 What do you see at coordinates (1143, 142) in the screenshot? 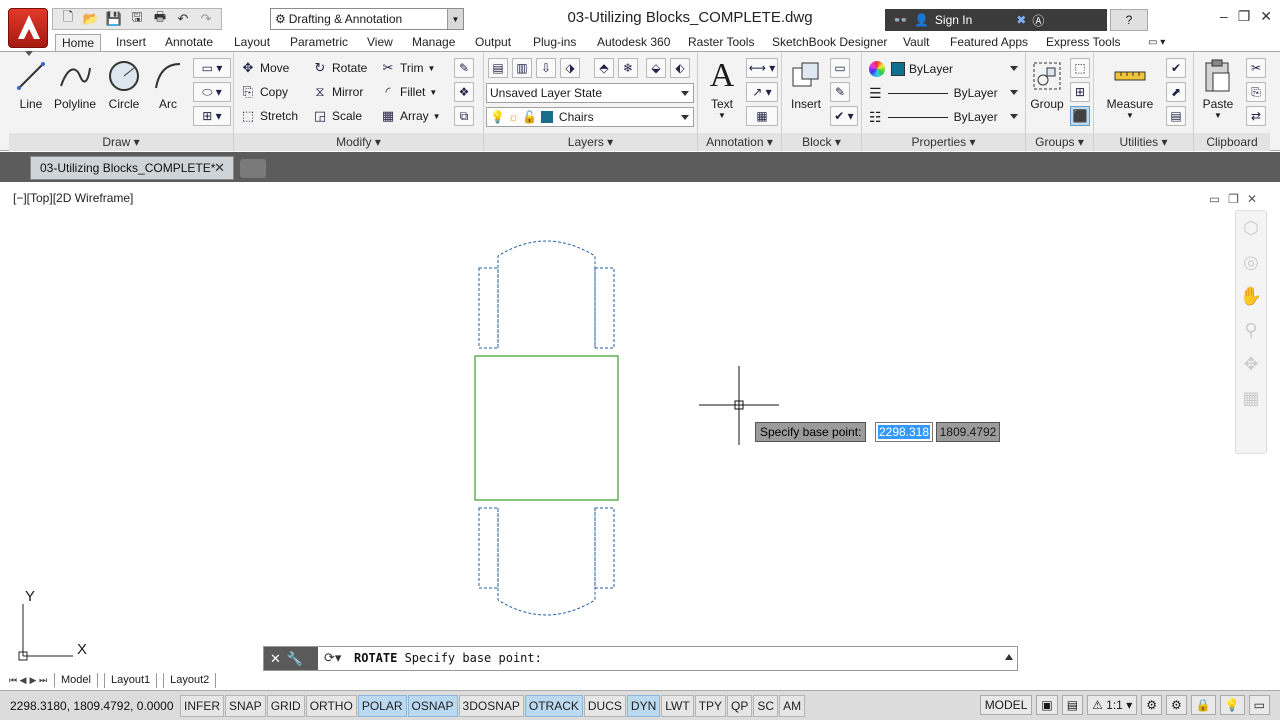
I see `utilities-panel-title: Utilities ▾` at bounding box center [1143, 142].